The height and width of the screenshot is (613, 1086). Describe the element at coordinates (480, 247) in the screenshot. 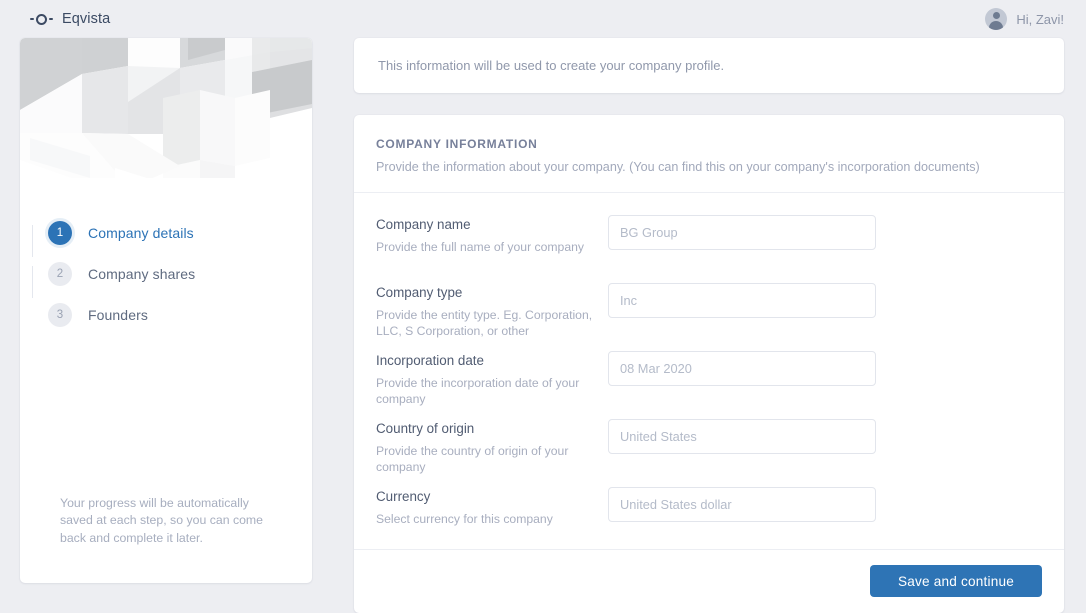

I see `field-help: Provide the full name of your company` at that location.